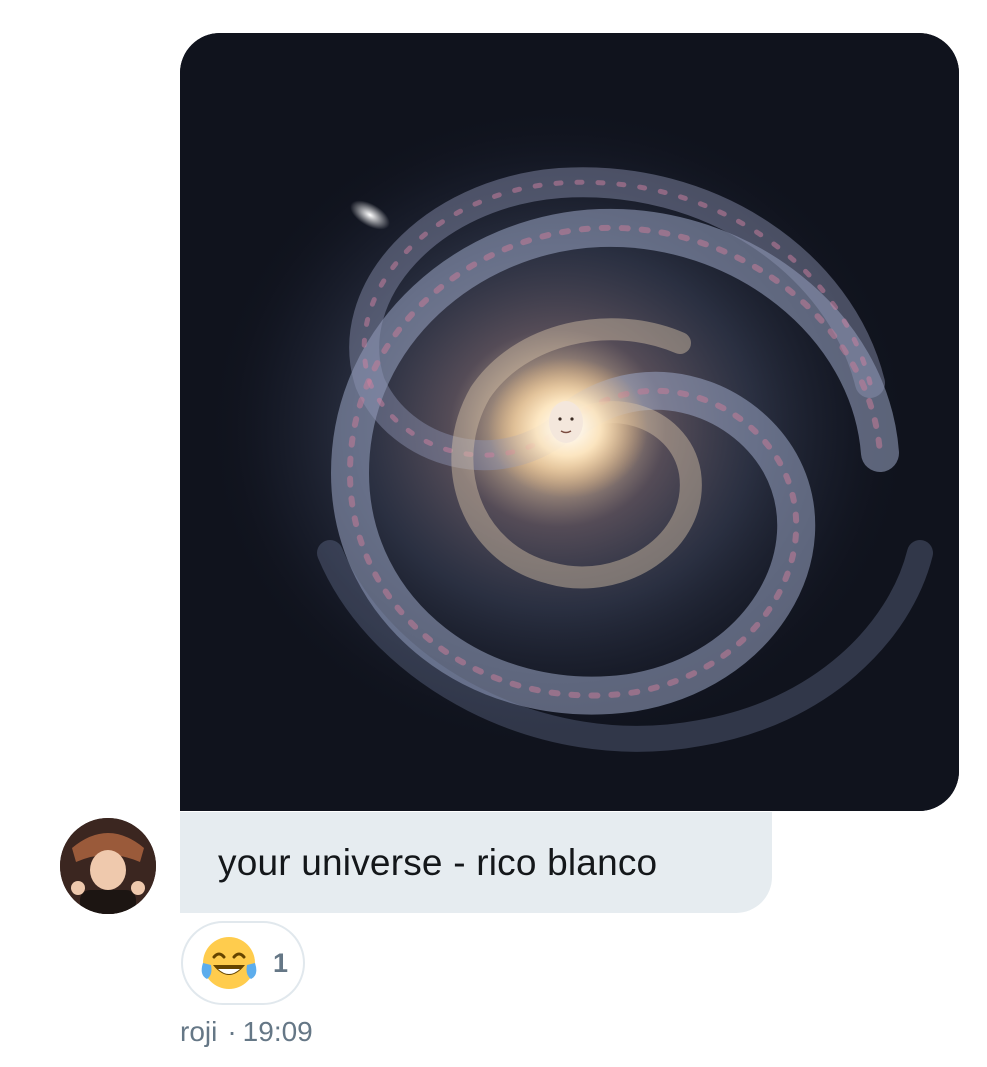  What do you see at coordinates (229, 963) in the screenshot?
I see `face-with-tears-of-joy-icon` at bounding box center [229, 963].